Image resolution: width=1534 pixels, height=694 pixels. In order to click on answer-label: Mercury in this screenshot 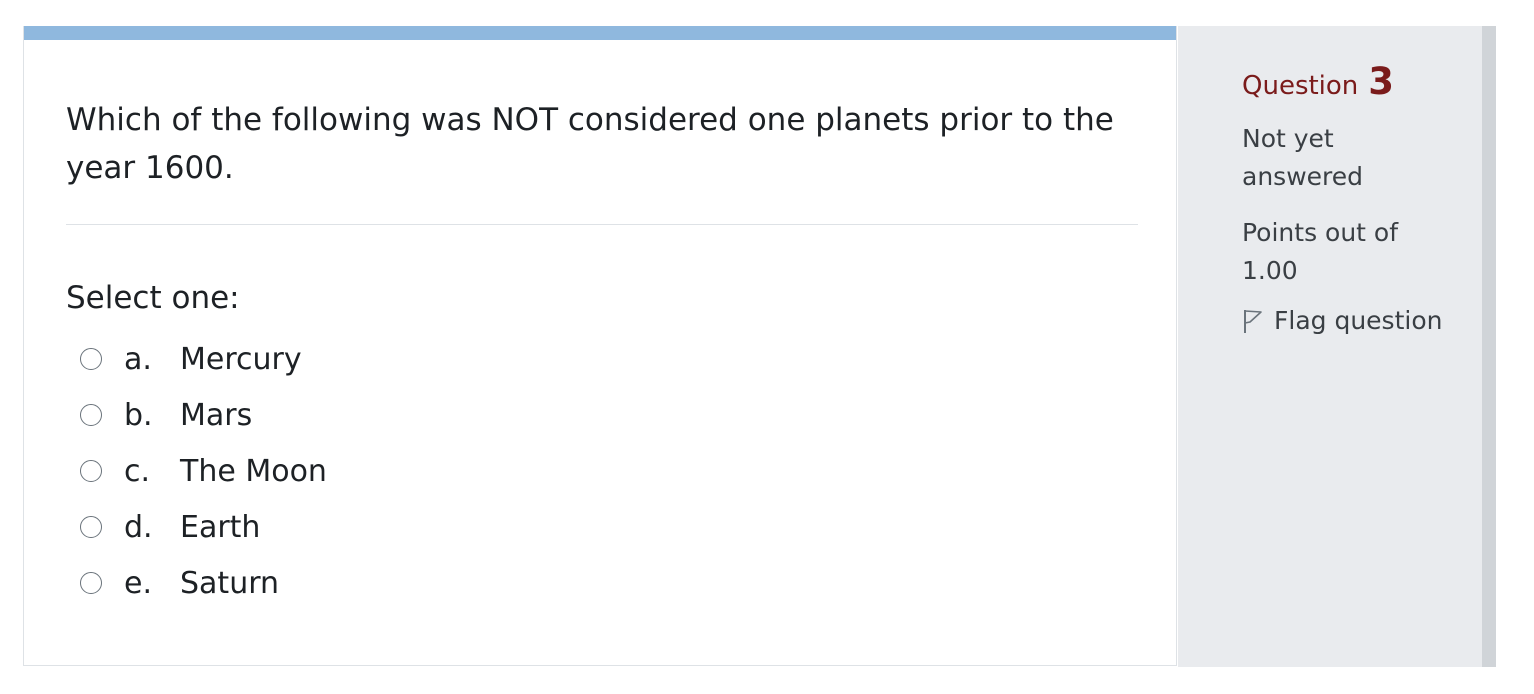, I will do `click(241, 359)`.